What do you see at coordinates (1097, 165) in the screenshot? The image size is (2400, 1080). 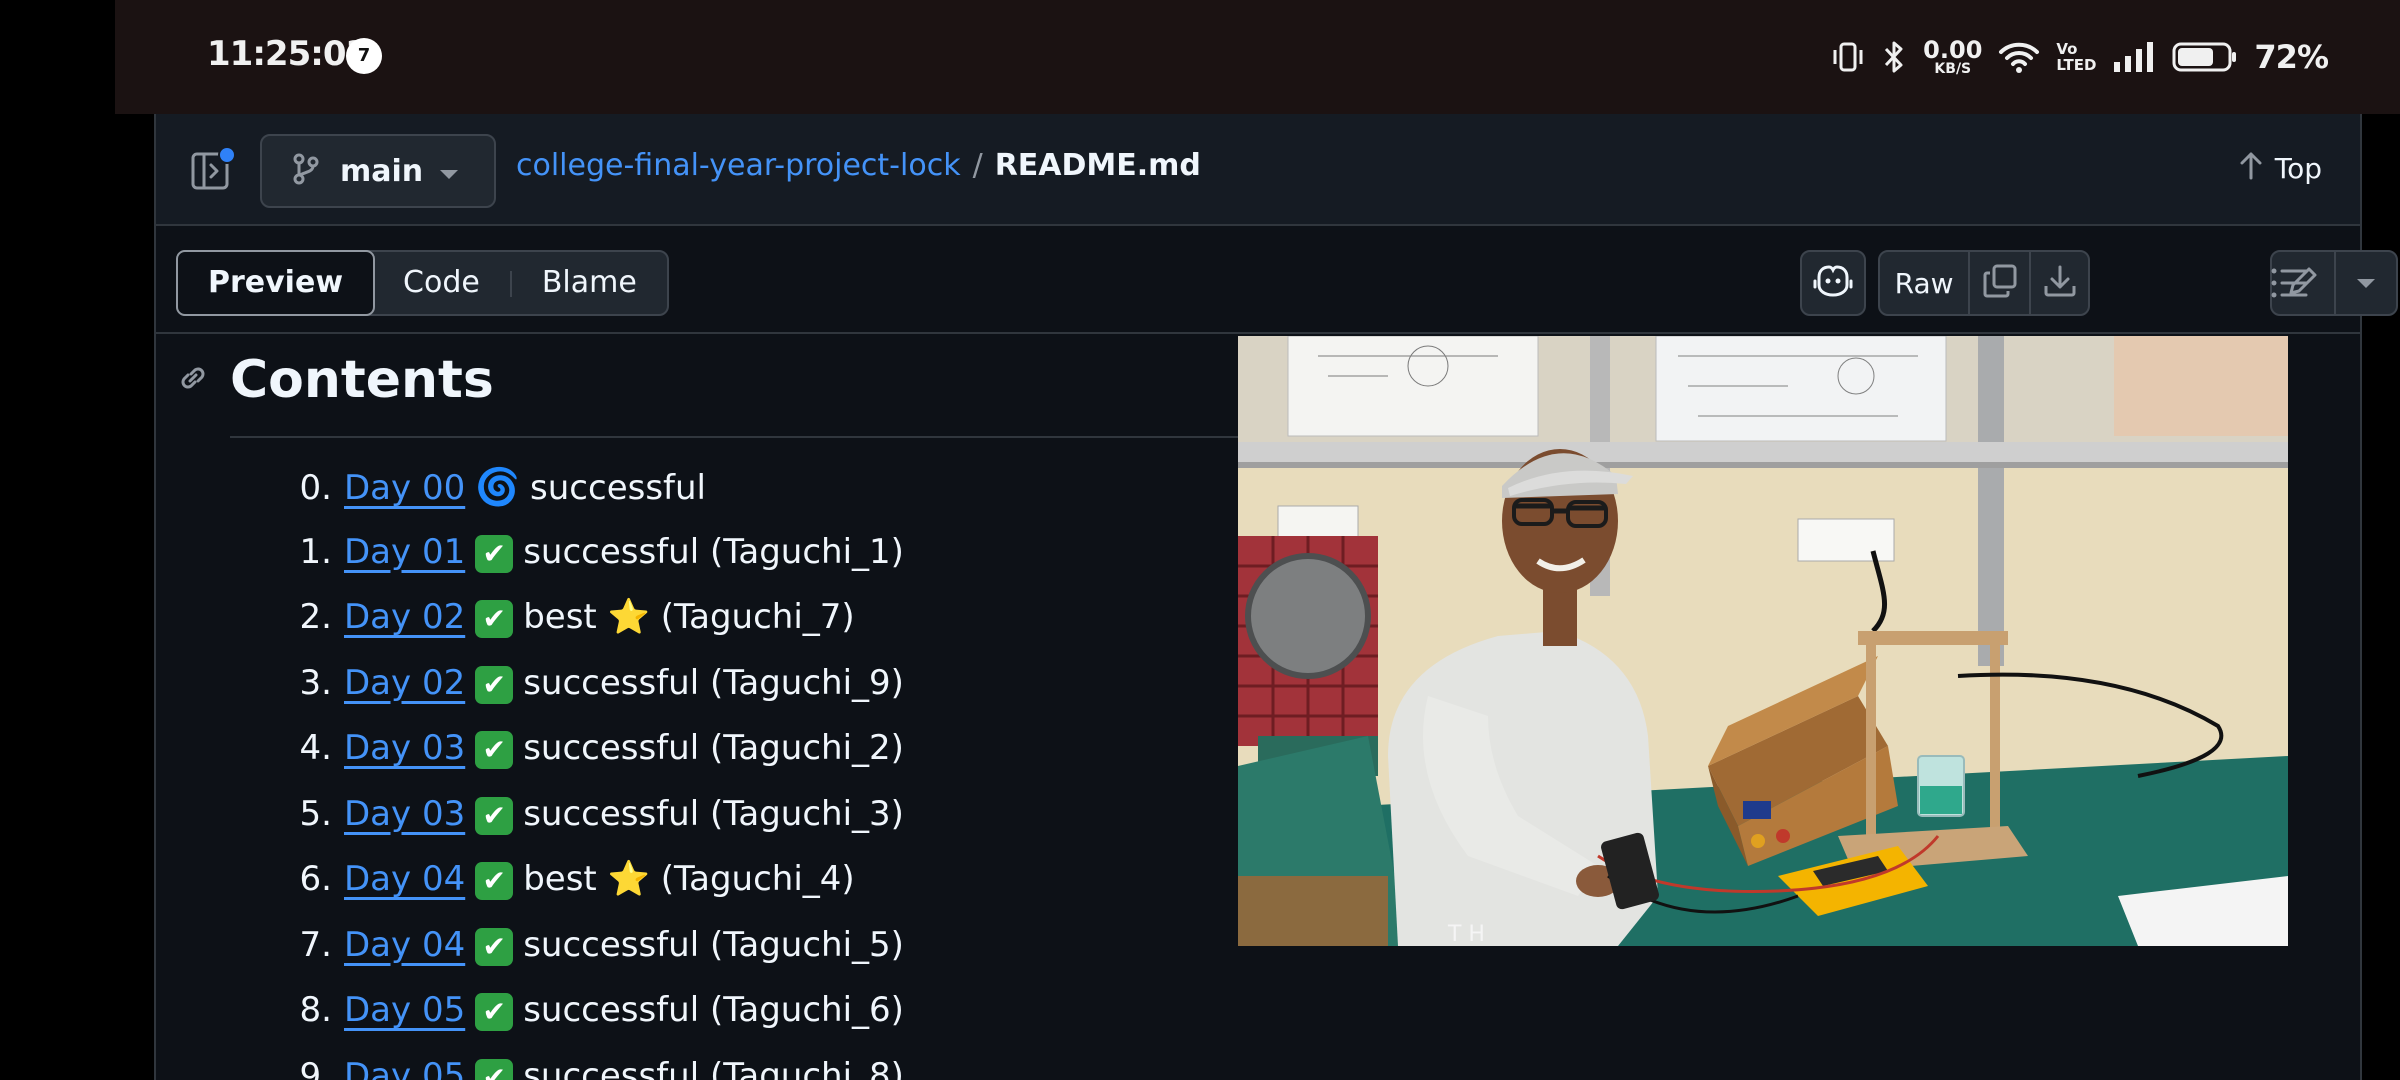 I see `breadcrumb-file-name: README.md` at bounding box center [1097, 165].